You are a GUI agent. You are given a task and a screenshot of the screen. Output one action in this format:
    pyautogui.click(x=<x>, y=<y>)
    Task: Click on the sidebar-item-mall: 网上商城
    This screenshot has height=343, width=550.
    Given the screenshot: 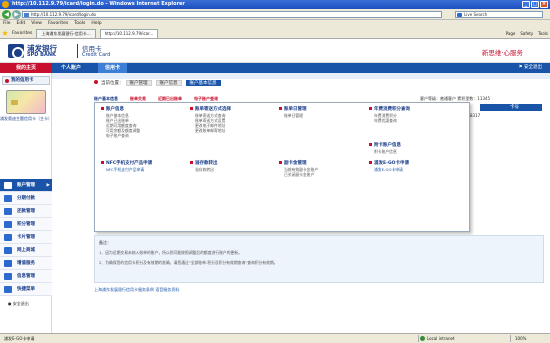 What is the action you would take?
    pyautogui.click(x=26, y=250)
    